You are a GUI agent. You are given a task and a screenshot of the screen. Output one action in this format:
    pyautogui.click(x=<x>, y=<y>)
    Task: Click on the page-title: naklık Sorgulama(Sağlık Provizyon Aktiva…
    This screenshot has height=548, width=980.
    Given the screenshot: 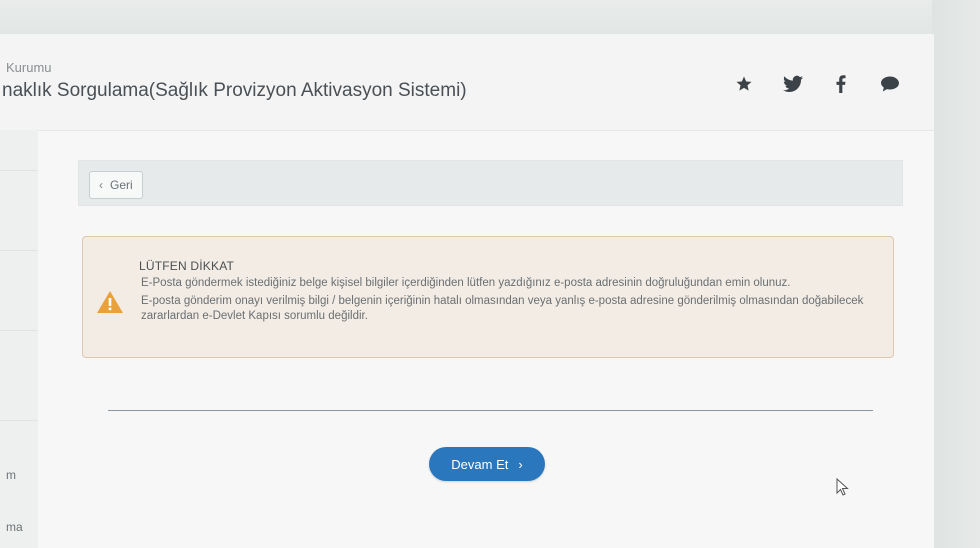 What is the action you would take?
    pyautogui.click(x=234, y=90)
    